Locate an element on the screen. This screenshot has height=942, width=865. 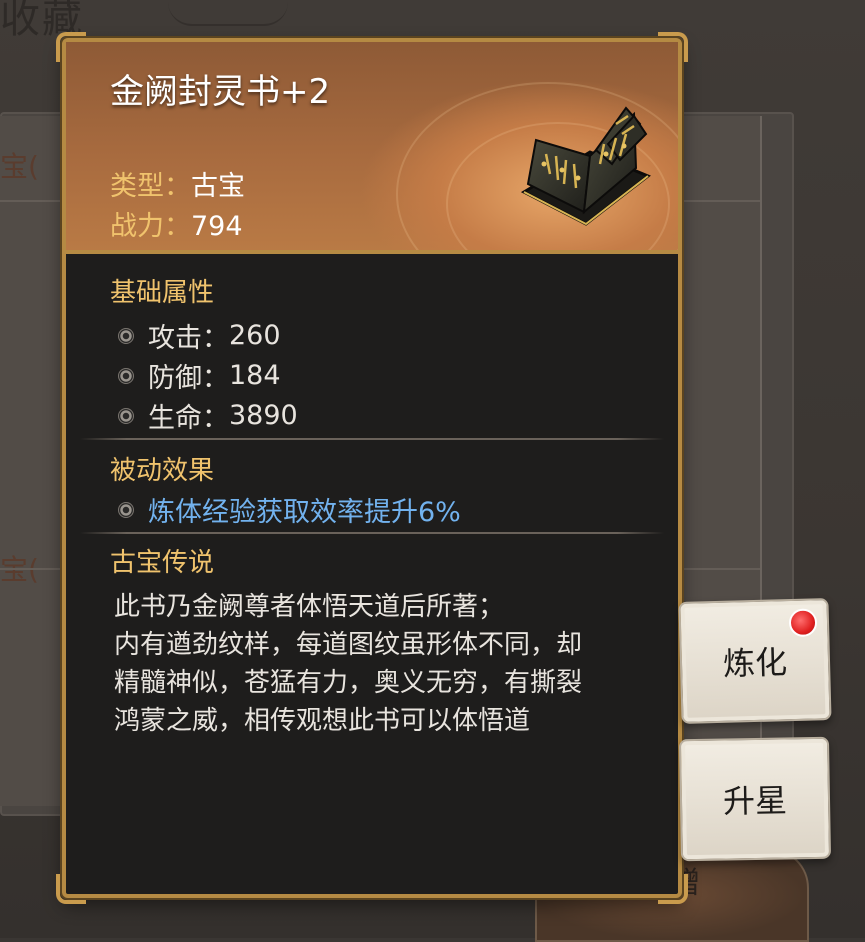
passive-effect-text: 炼体经验获取效率提升6% is located at coordinates (304, 512).